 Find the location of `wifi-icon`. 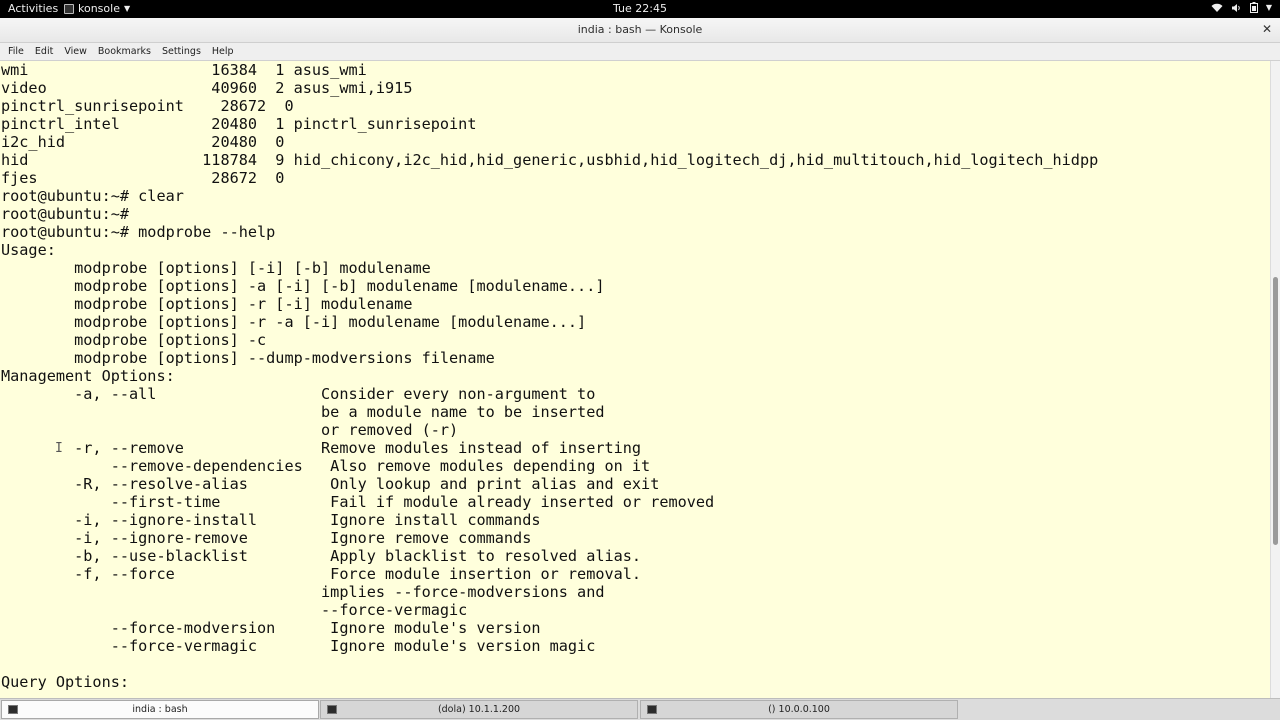

wifi-icon is located at coordinates (1217, 8).